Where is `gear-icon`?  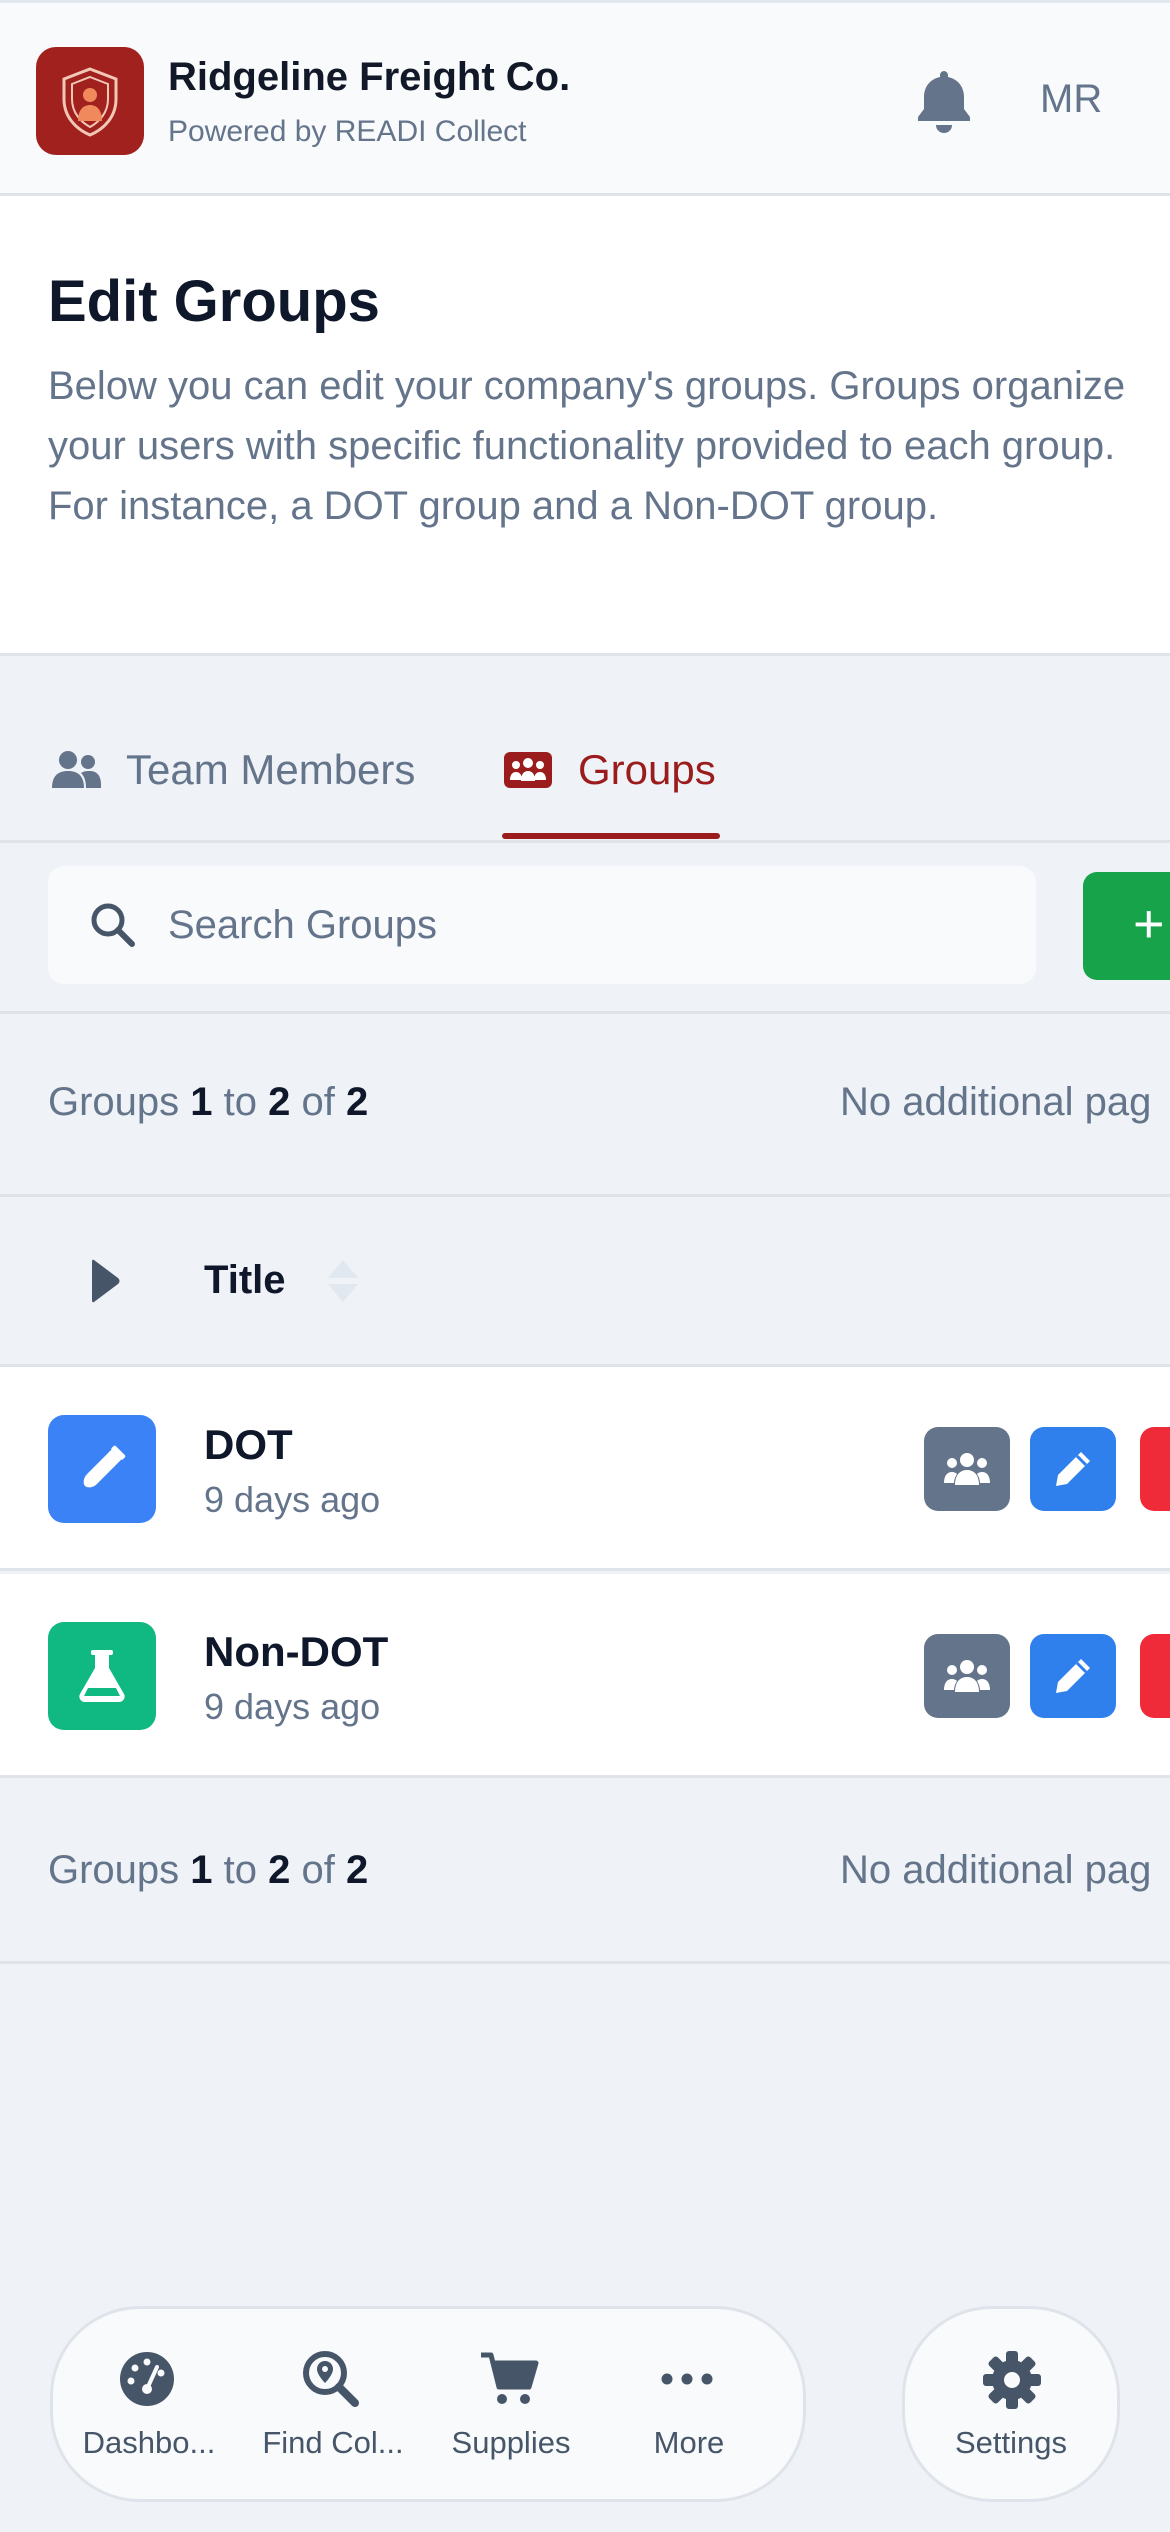
gear-icon is located at coordinates (1012, 2380).